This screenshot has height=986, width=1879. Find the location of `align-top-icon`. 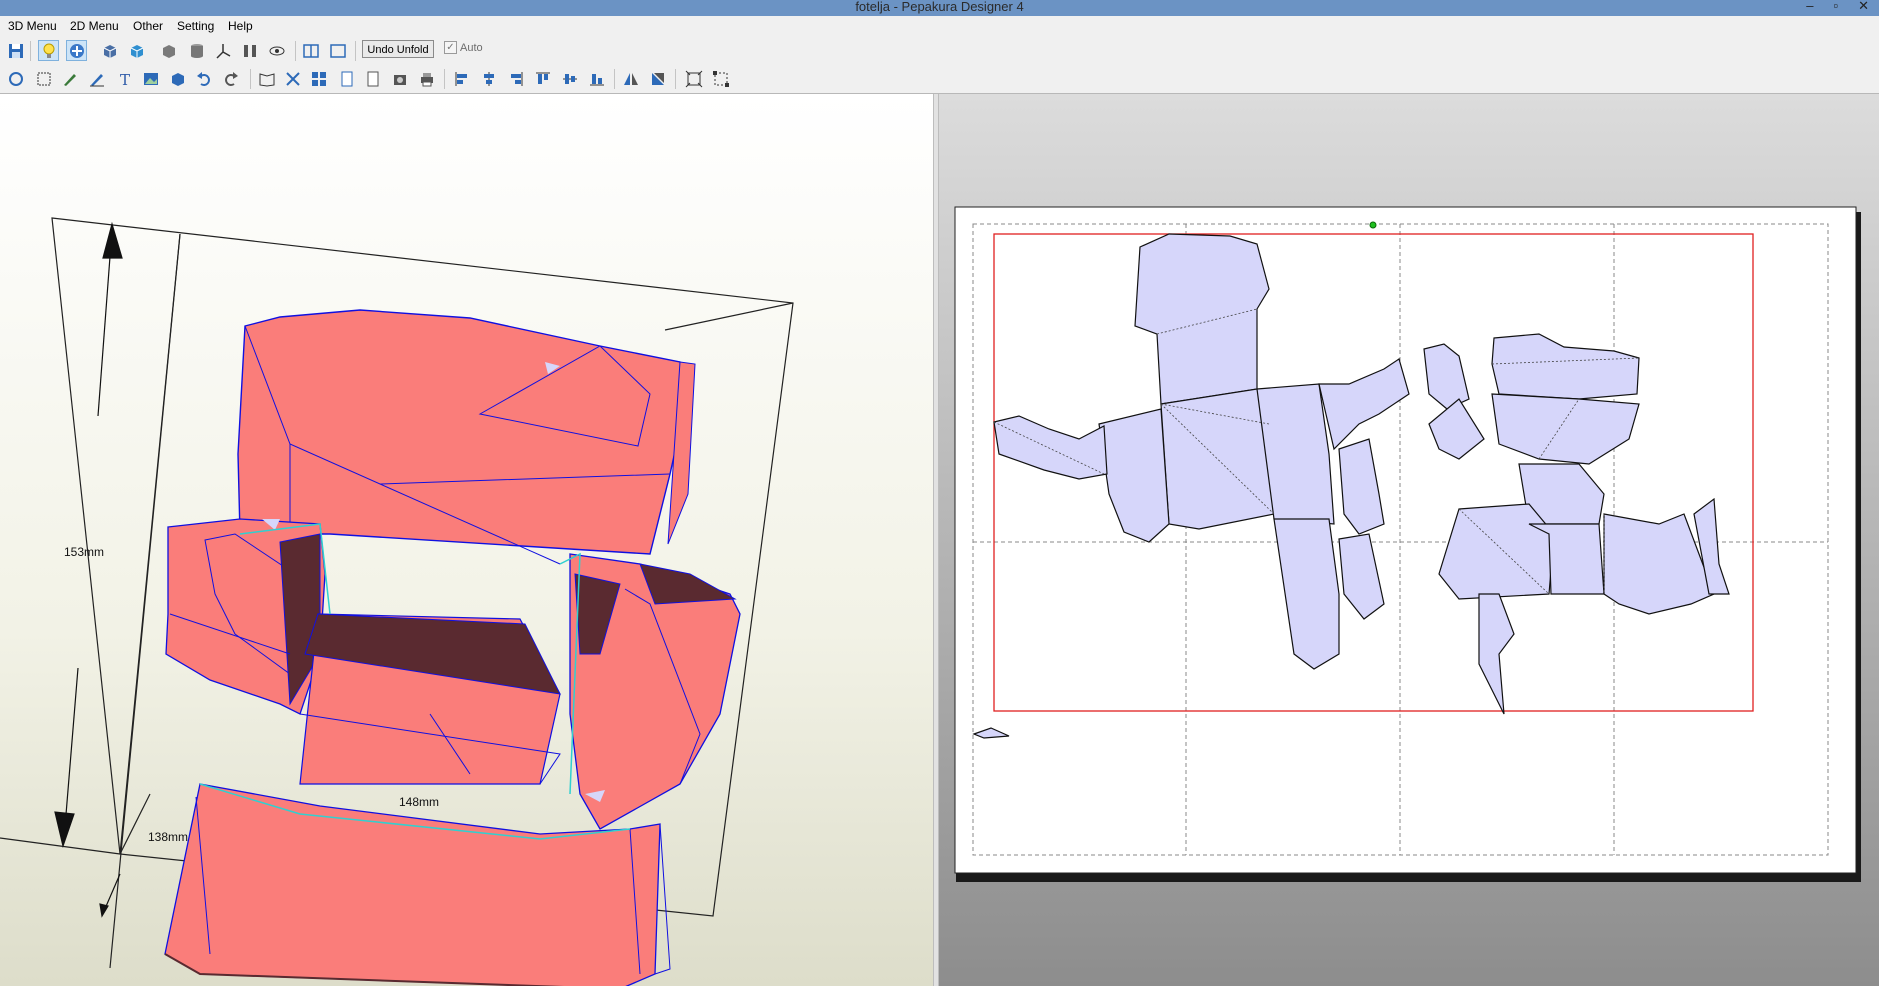

align-top-icon is located at coordinates (542, 78).